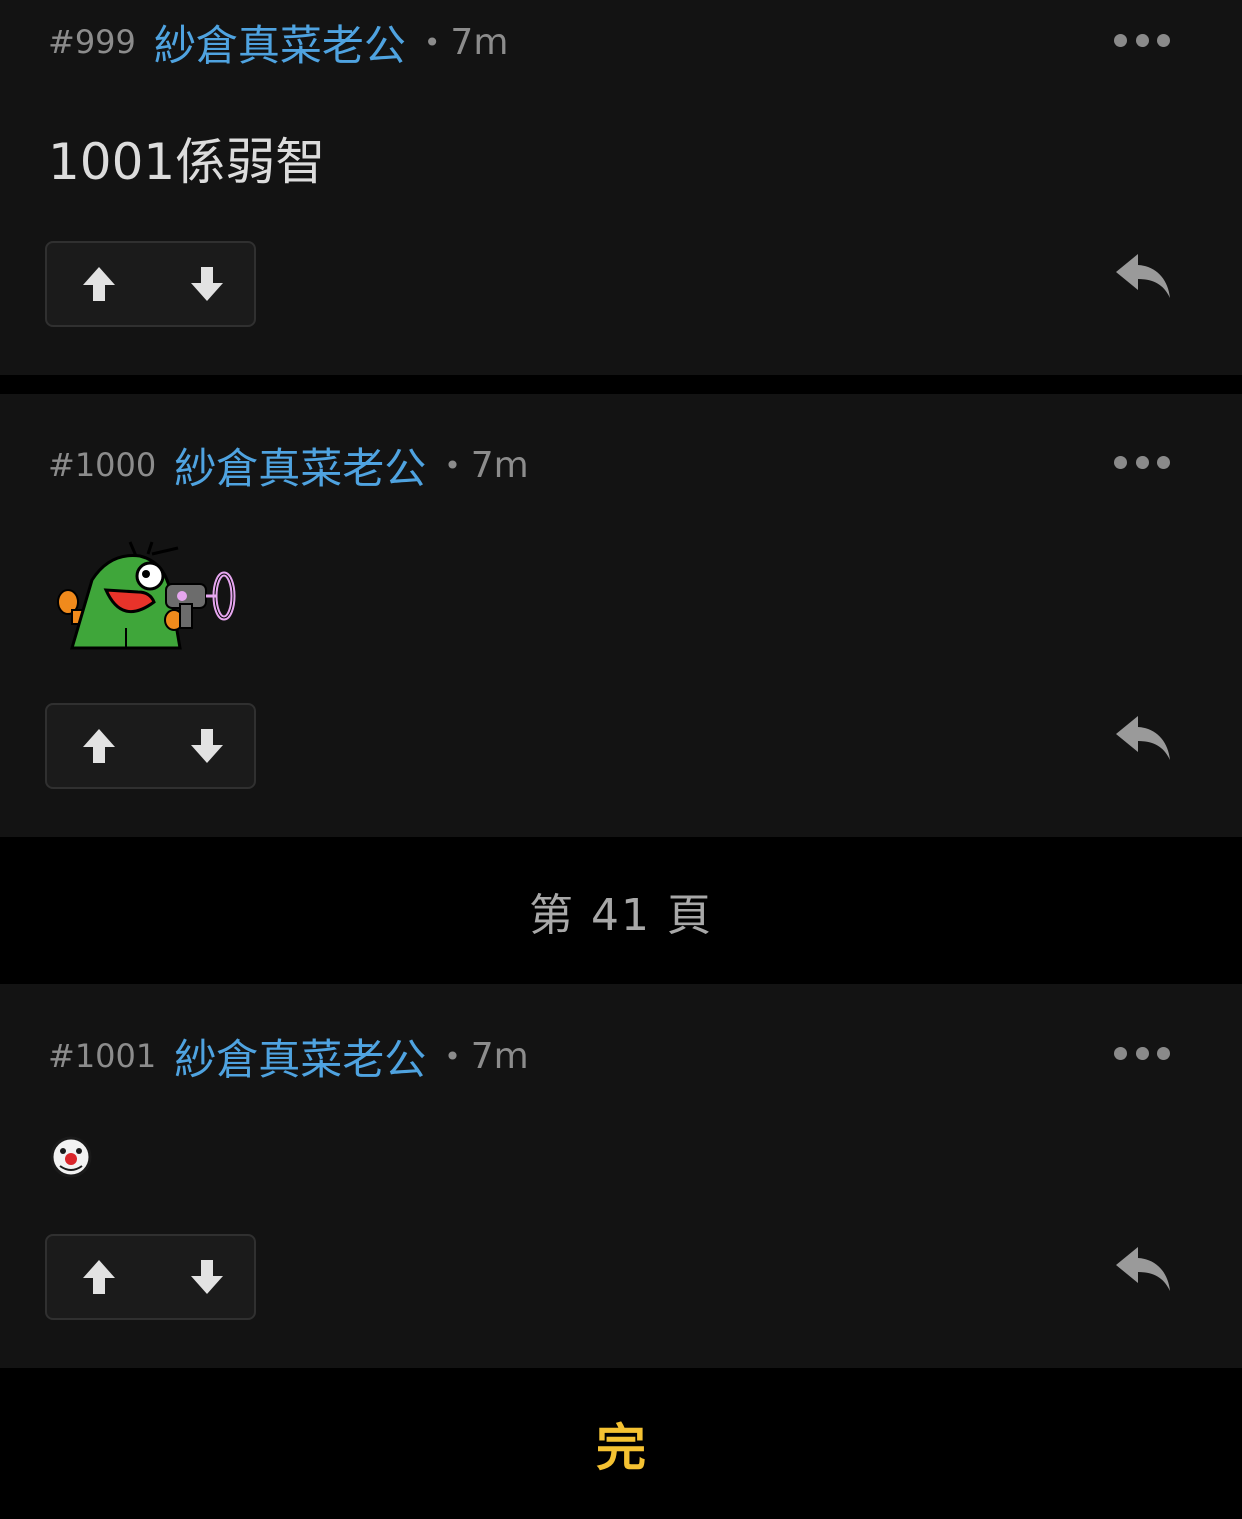 This screenshot has width=1242, height=1519. Describe the element at coordinates (102, 1056) in the screenshot. I see `post-number: #1001` at that location.